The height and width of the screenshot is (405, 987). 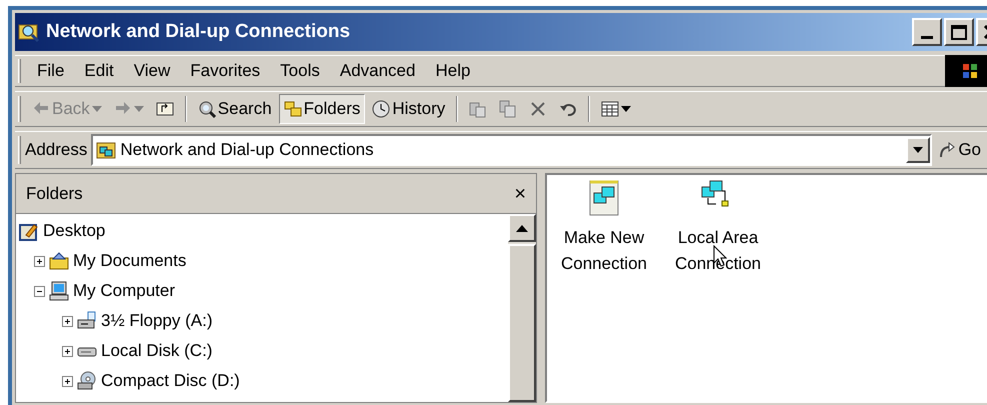 I want to click on network-folder-icon, so click(x=106, y=150).